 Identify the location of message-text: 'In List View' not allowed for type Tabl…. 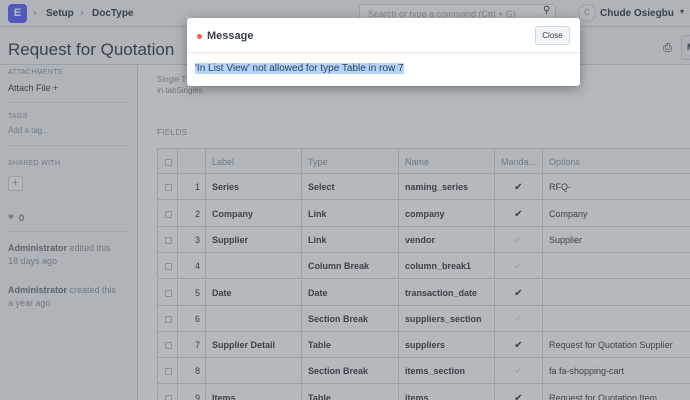
(299, 68).